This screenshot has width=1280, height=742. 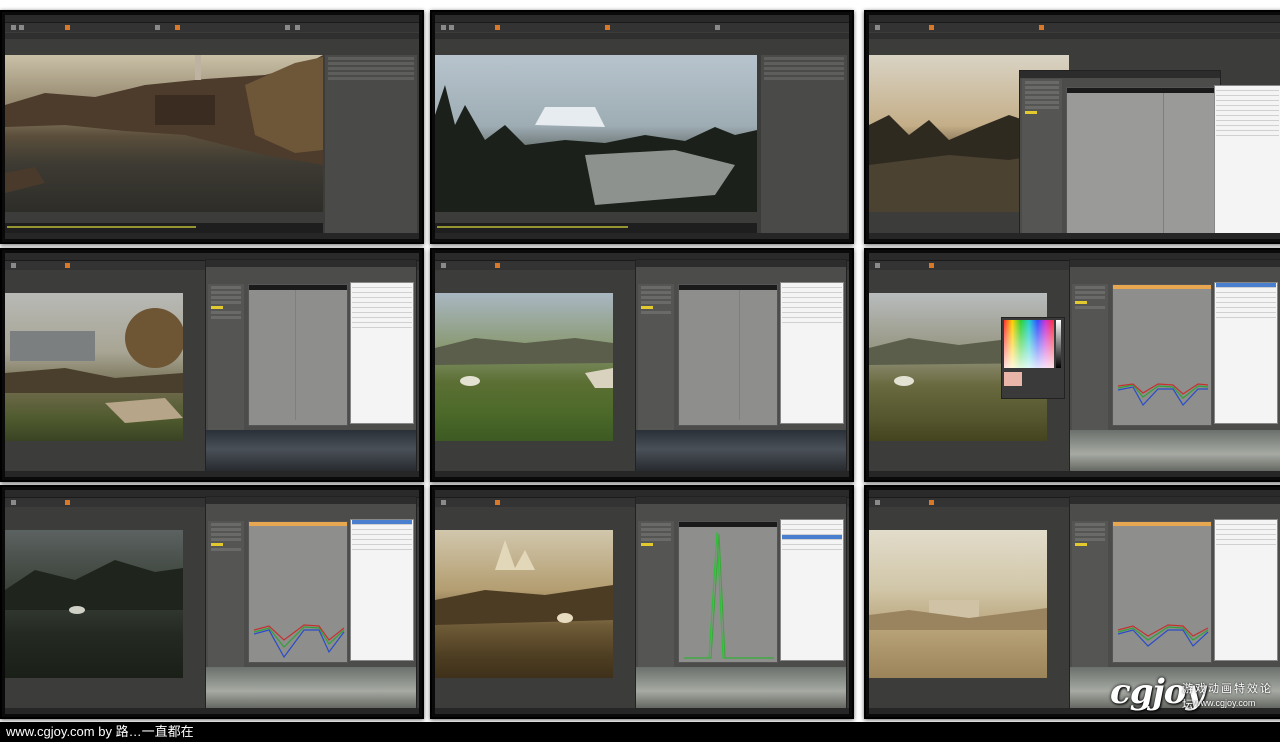 What do you see at coordinates (524, 582) in the screenshot?
I see `sepia-scene` at bounding box center [524, 582].